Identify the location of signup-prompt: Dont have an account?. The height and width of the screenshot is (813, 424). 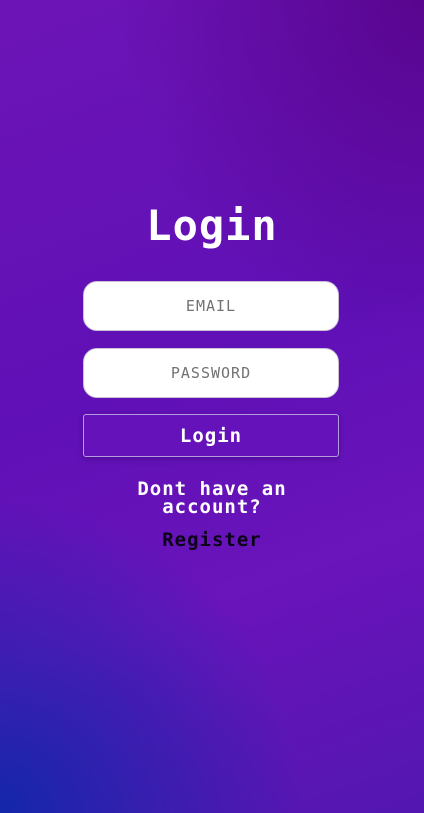
(212, 498).